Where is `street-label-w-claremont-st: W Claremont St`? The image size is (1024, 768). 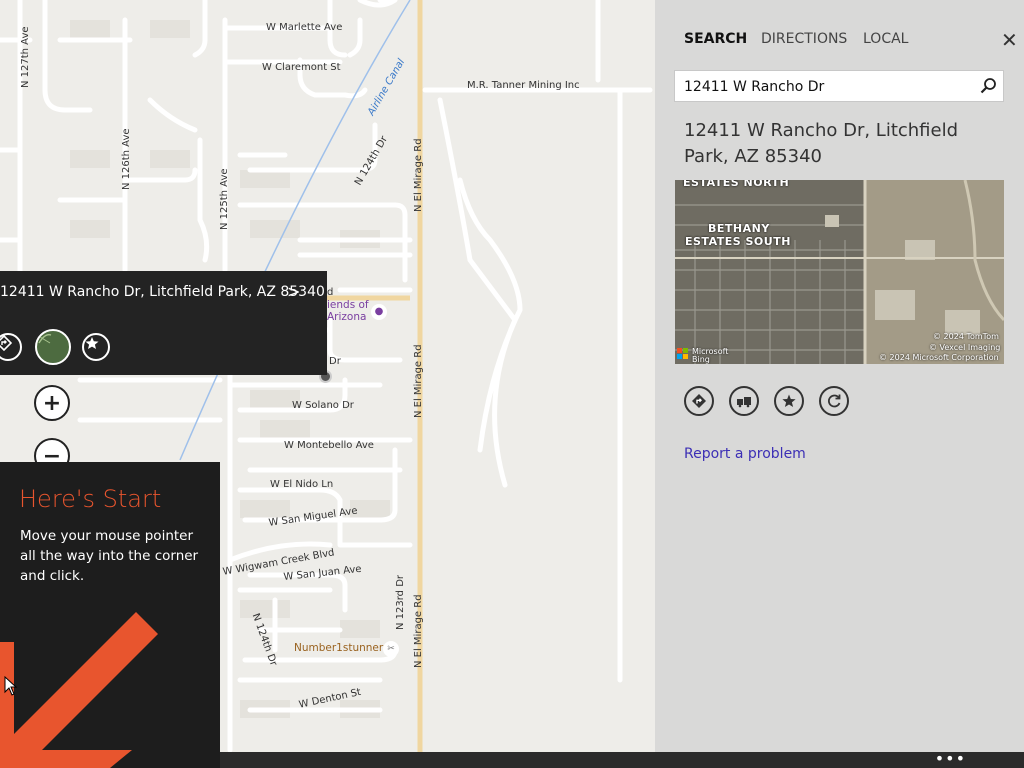
street-label-w-claremont-st: W Claremont St is located at coordinates (301, 67).